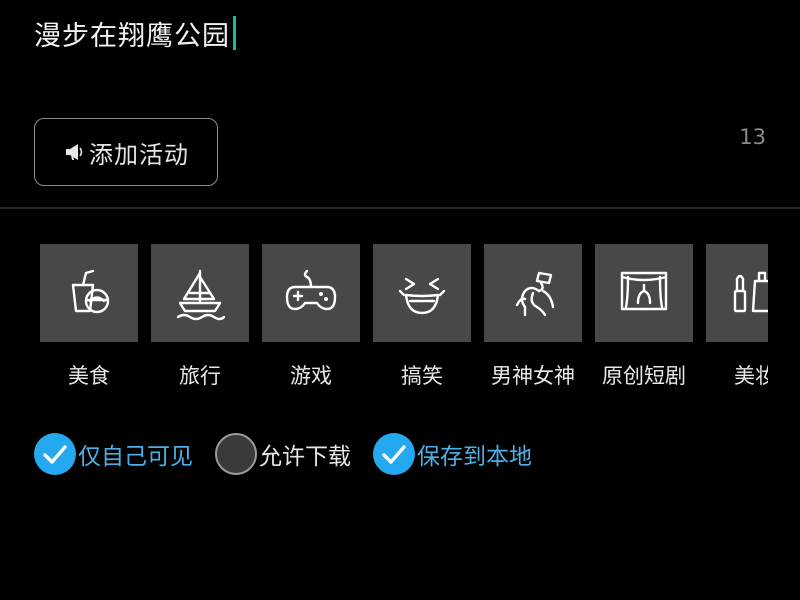 The width and height of the screenshot is (800, 600). I want to click on megaphone-icon, so click(75, 152).